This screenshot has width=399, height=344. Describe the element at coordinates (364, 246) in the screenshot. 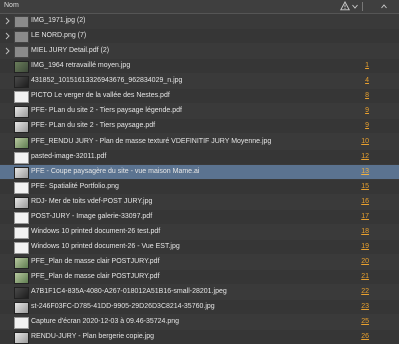

I see `page-number-link: 19` at that location.